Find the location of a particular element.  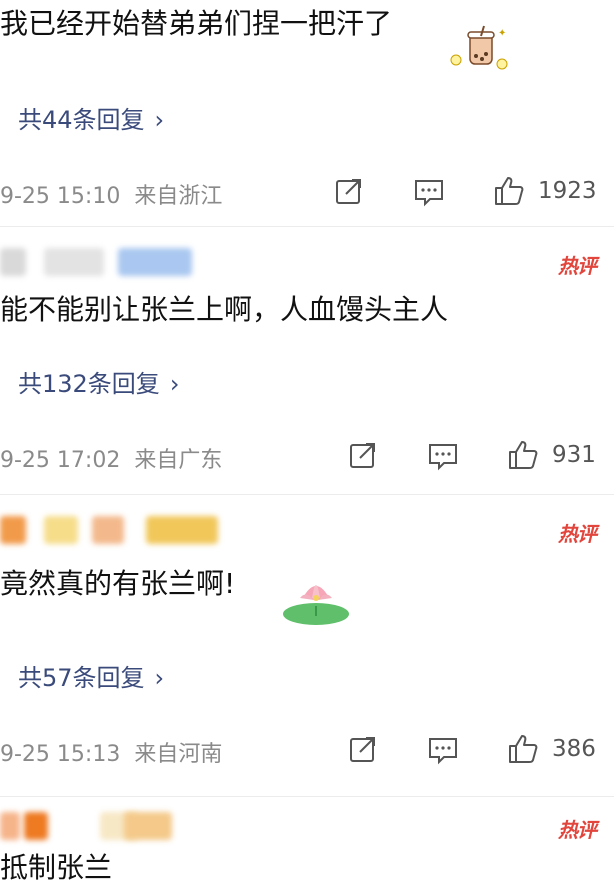

like-count: 386 is located at coordinates (574, 749).